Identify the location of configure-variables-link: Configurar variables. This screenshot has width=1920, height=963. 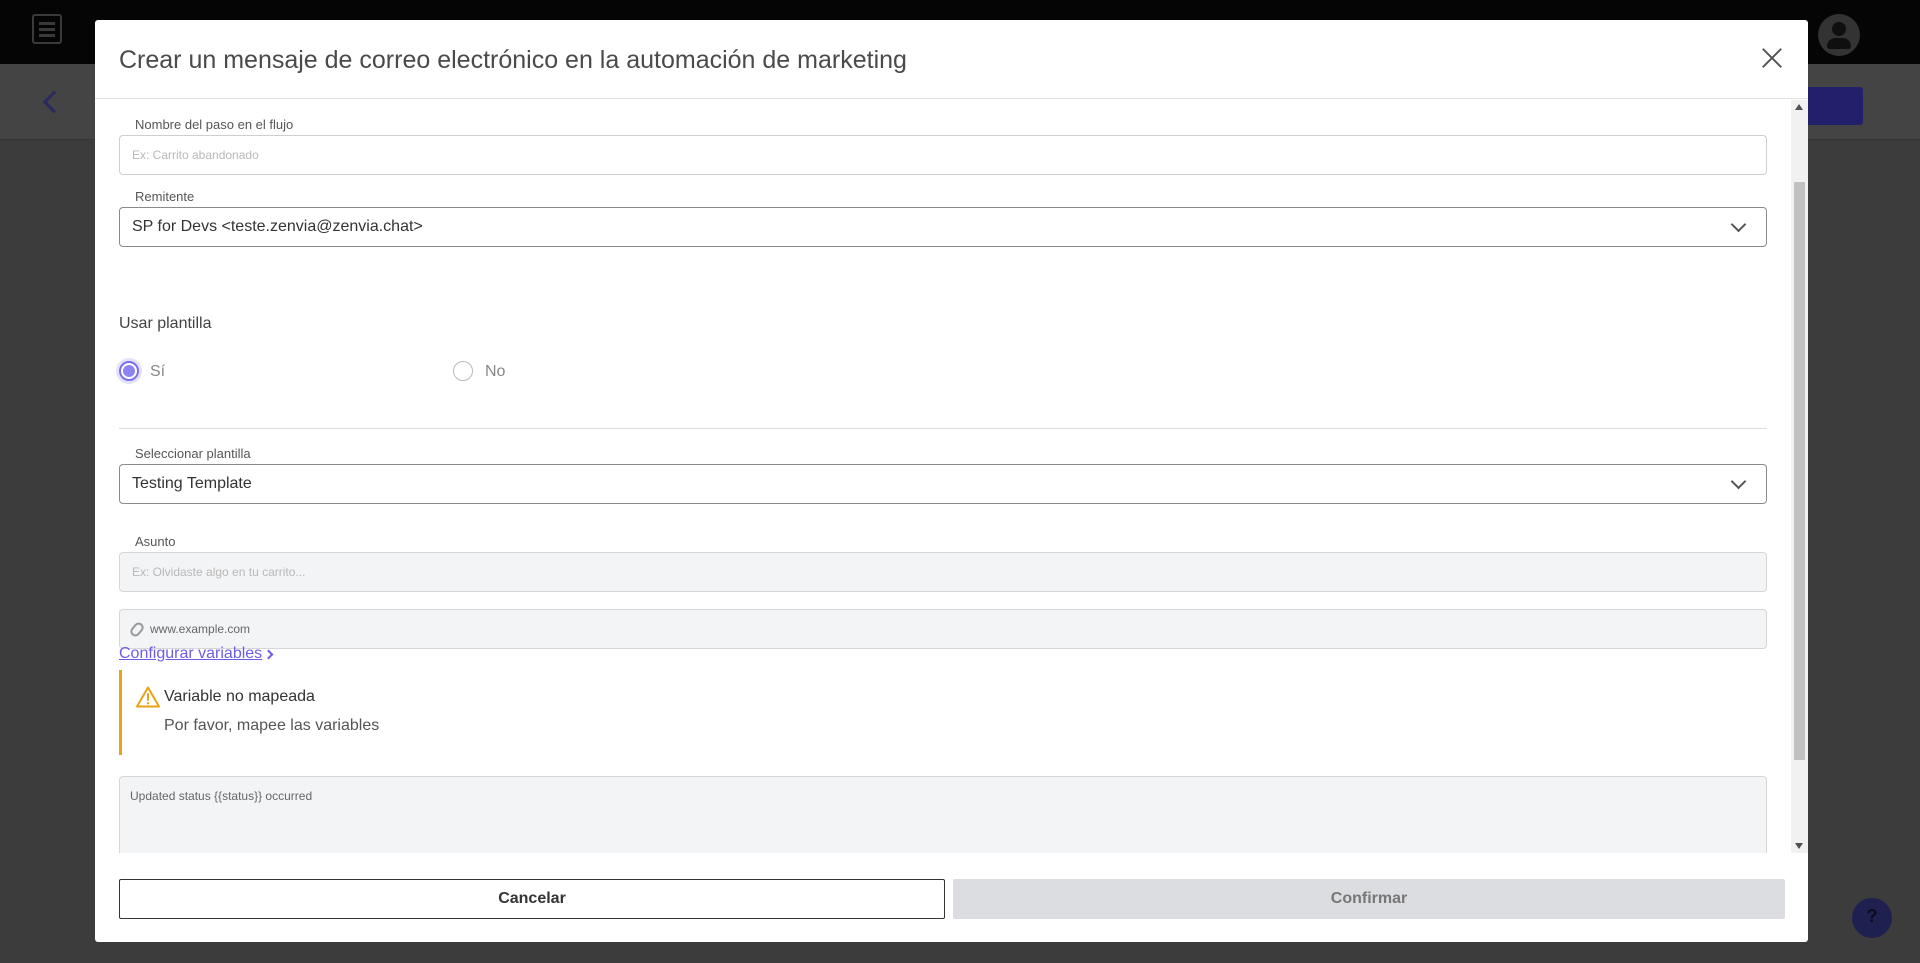
(190, 654).